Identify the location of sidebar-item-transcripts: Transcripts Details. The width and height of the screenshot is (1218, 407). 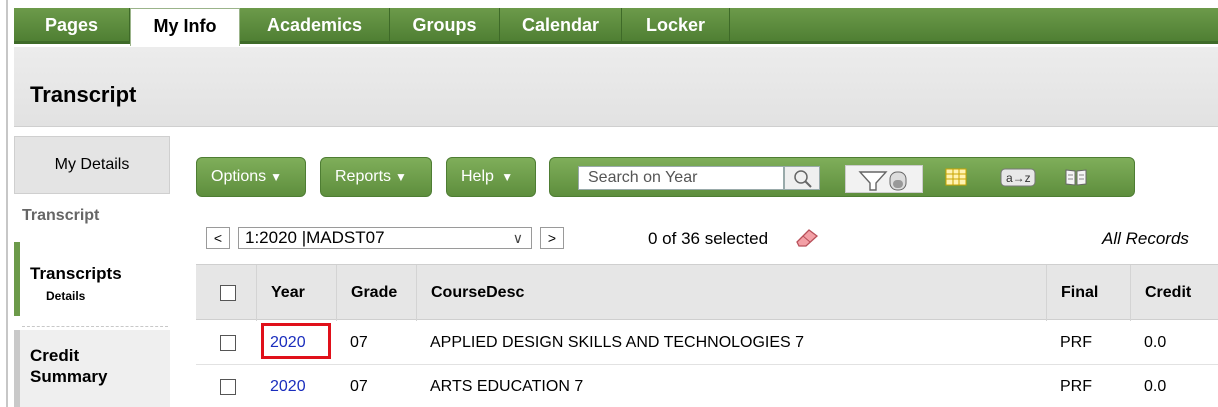
(92, 279).